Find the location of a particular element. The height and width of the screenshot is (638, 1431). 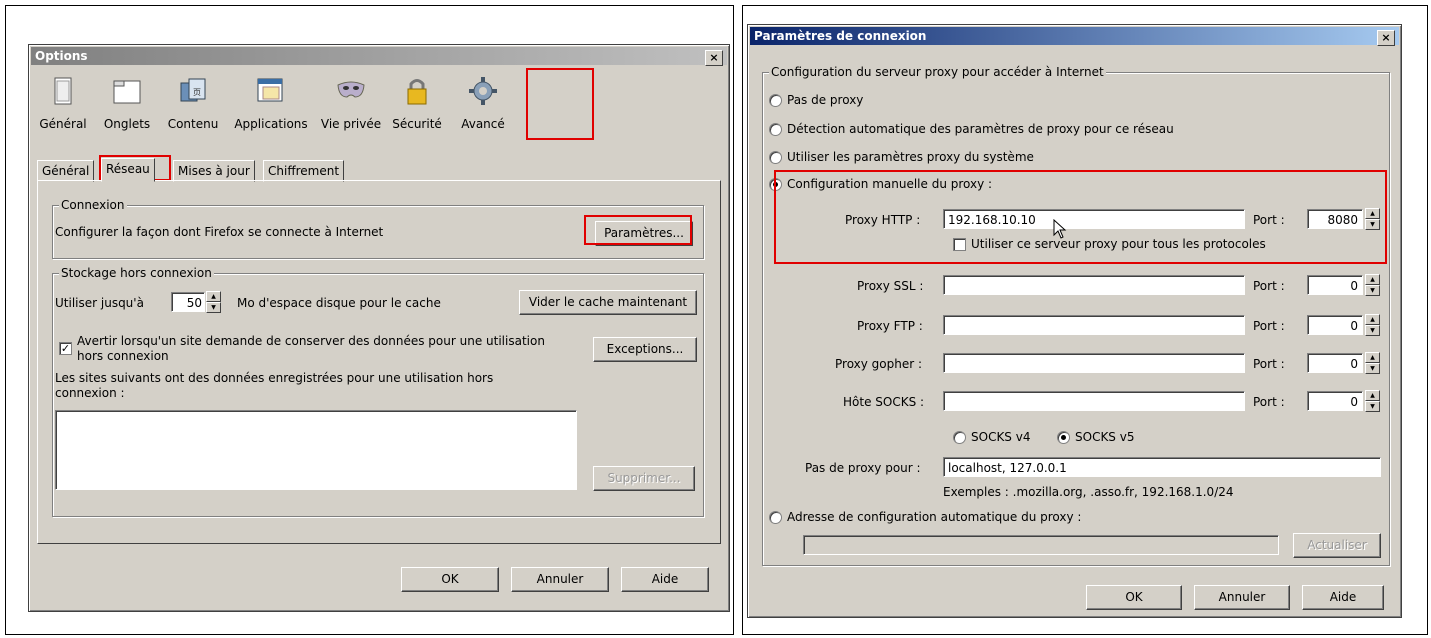

ssl-port-label: Port : is located at coordinates (1269, 286).